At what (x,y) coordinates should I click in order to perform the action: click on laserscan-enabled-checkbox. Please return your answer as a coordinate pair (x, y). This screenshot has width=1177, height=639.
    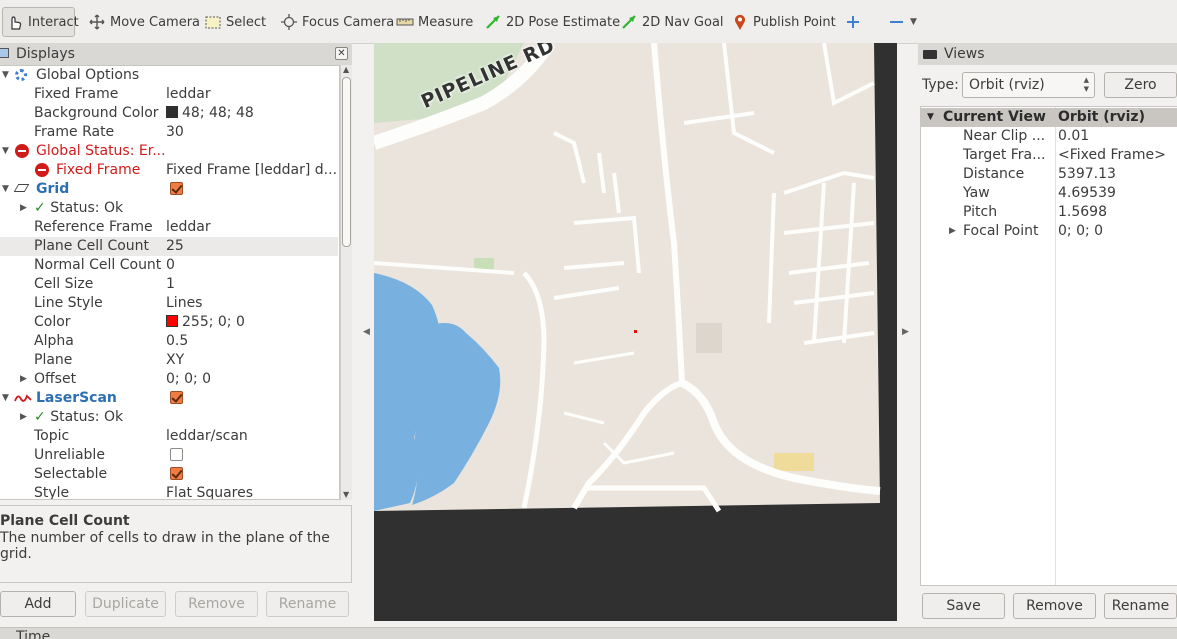
    Looking at the image, I should click on (176, 398).